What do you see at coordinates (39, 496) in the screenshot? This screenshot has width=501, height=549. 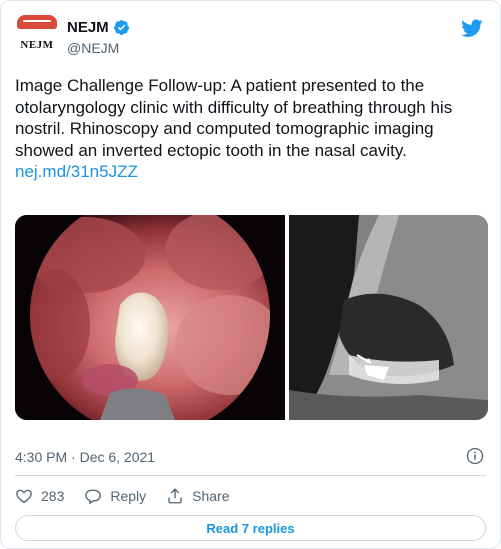 I see `like-button: 283` at bounding box center [39, 496].